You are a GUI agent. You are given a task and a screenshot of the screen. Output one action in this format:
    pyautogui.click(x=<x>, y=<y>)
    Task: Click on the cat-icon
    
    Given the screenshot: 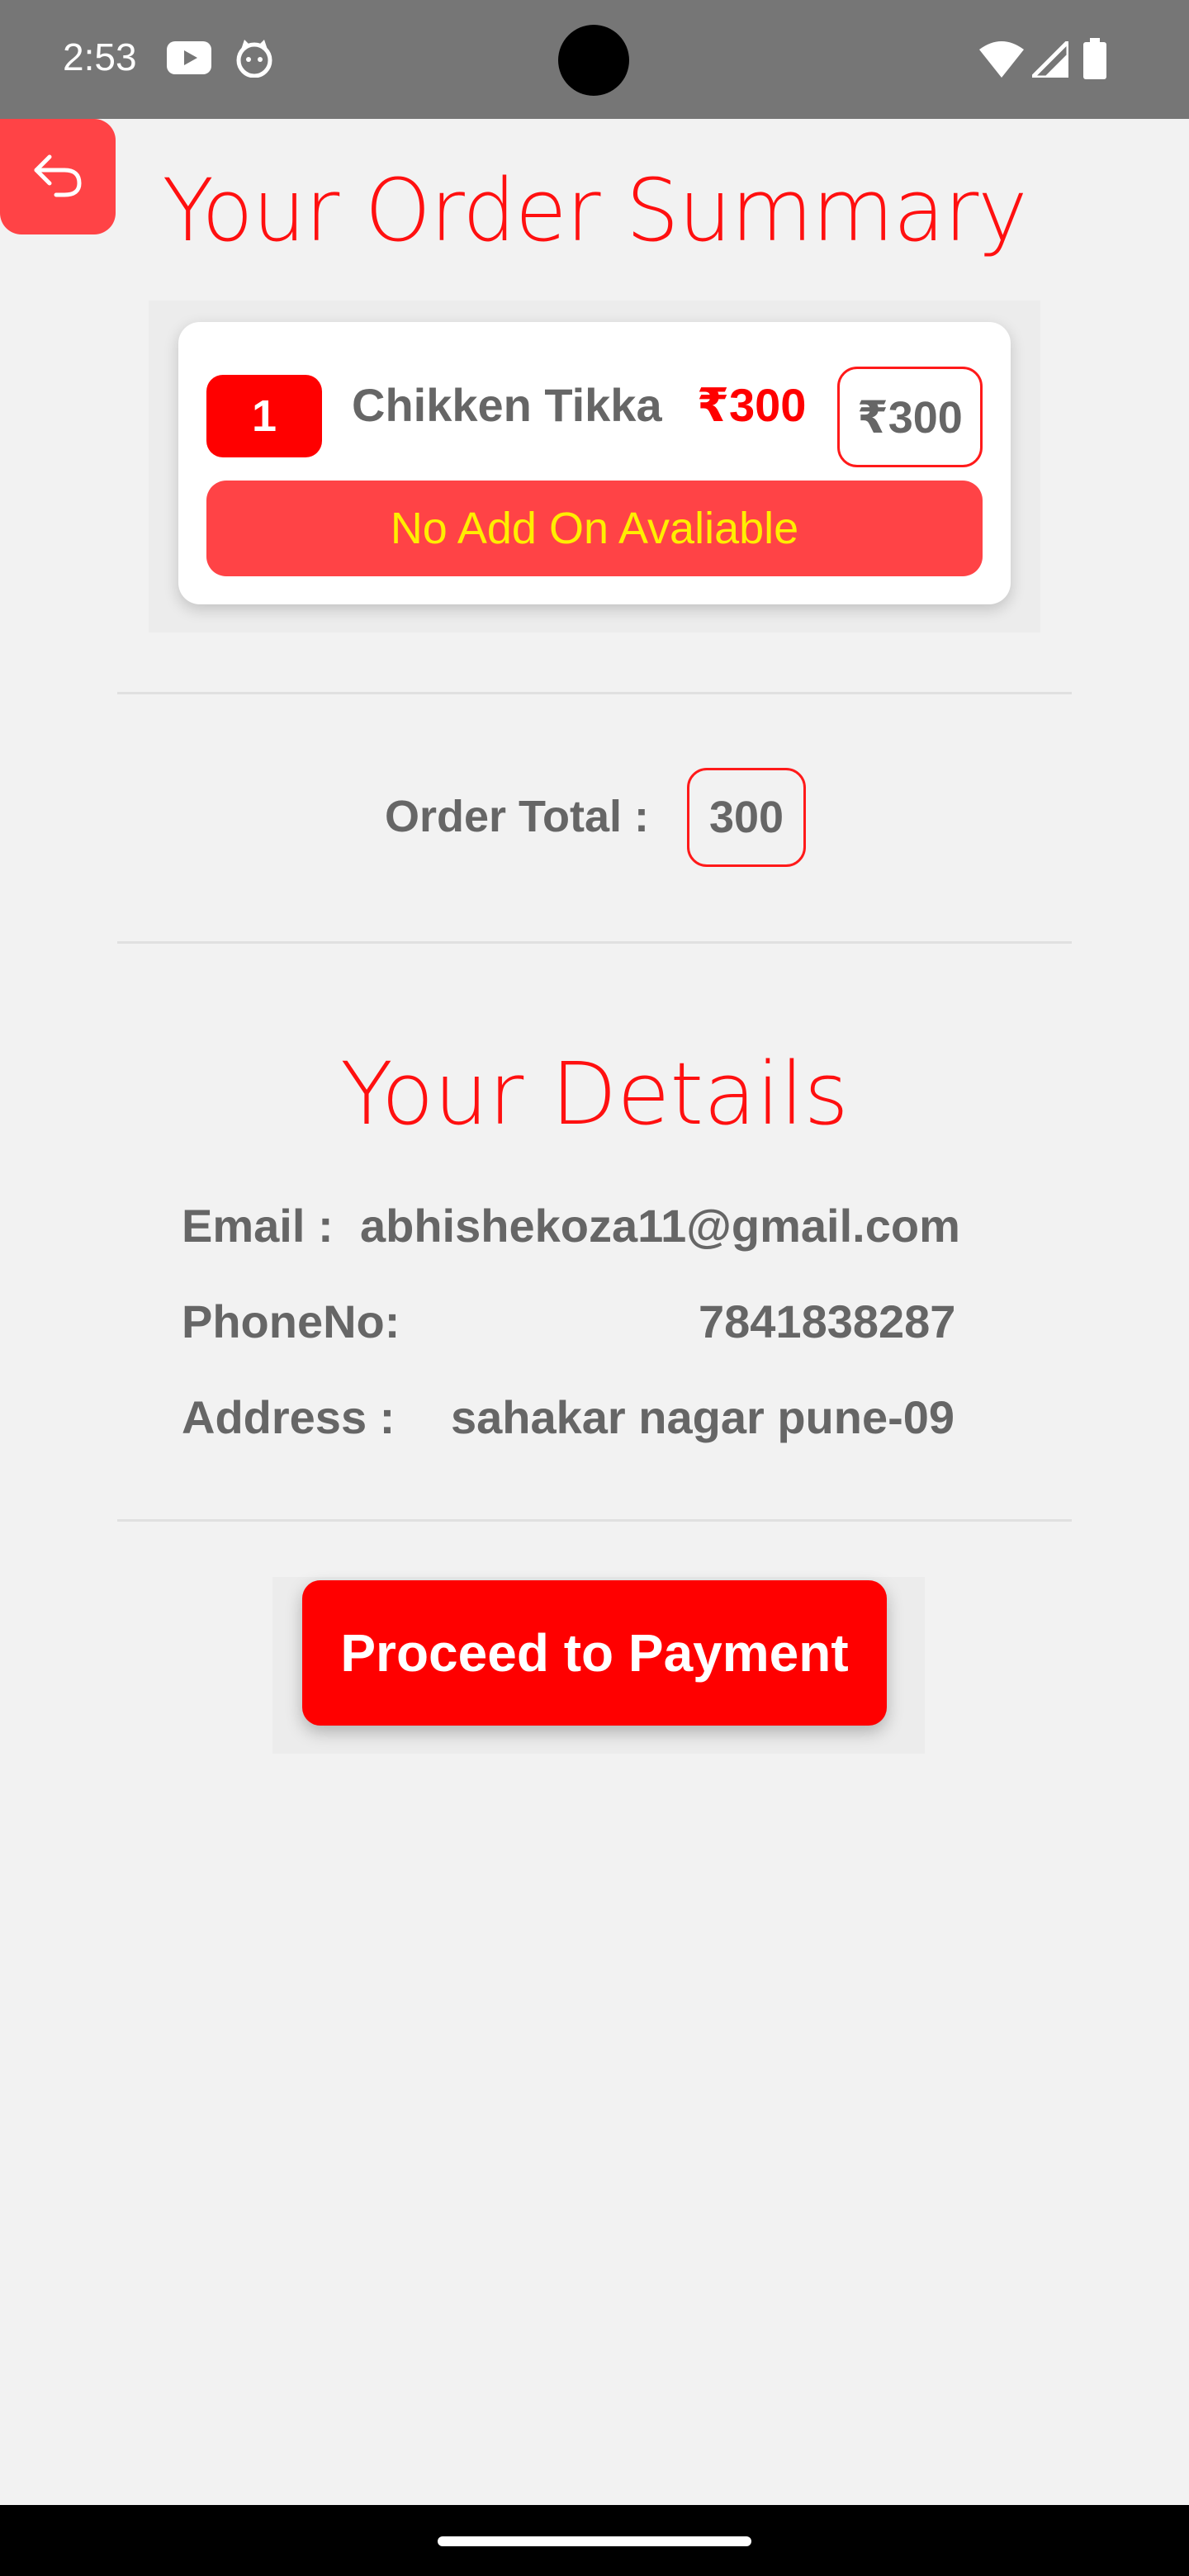 What is the action you would take?
    pyautogui.click(x=254, y=61)
    